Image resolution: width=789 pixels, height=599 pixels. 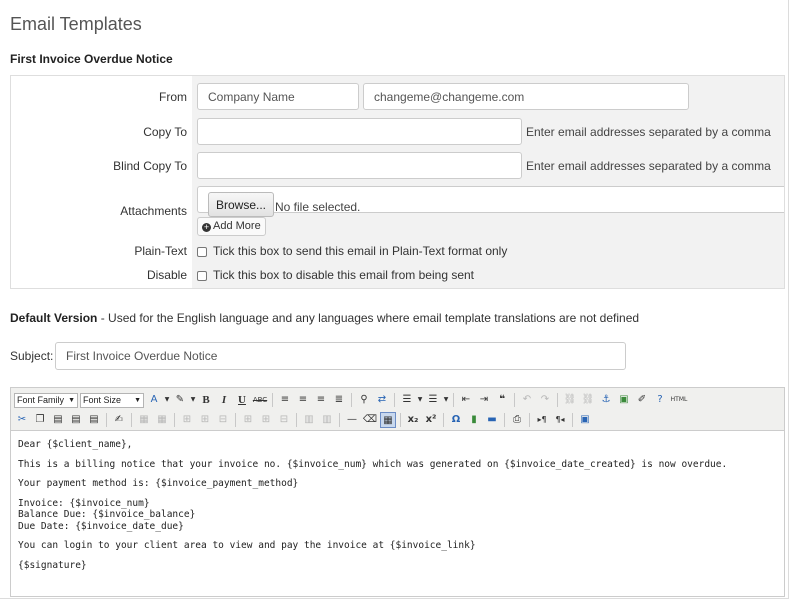 I want to click on merge-cells-icon: ▥, so click(x=327, y=420).